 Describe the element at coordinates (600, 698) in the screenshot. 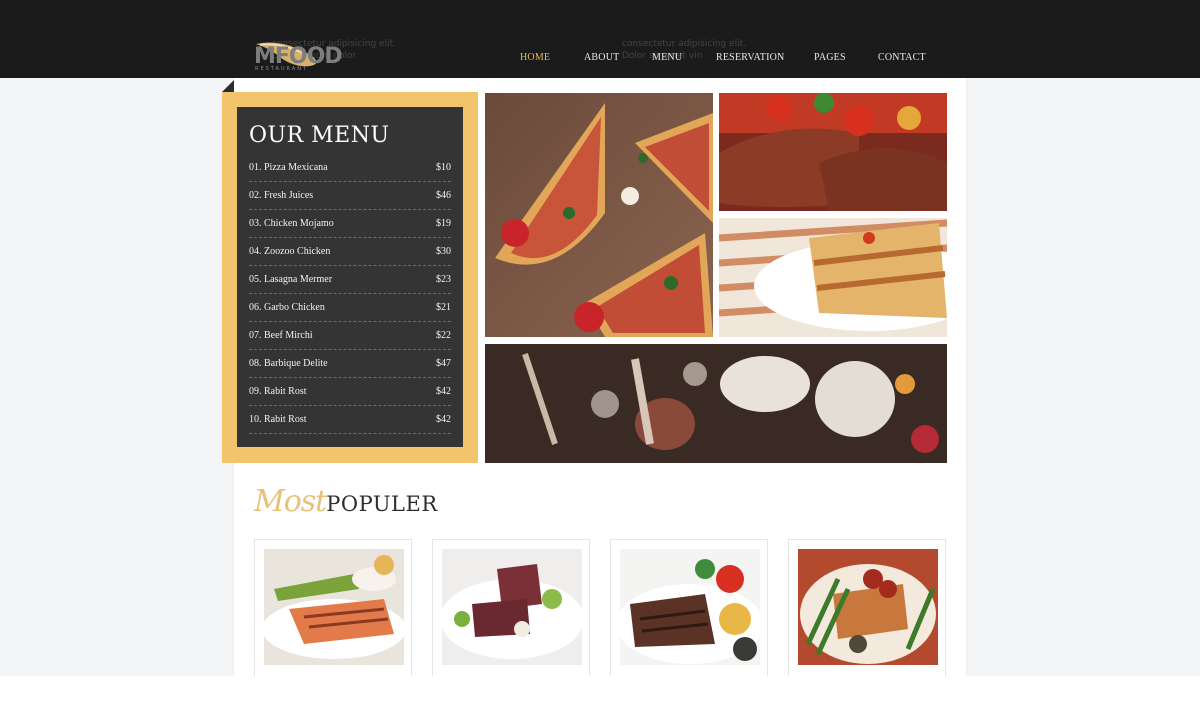

I see `page-footer-strip` at that location.